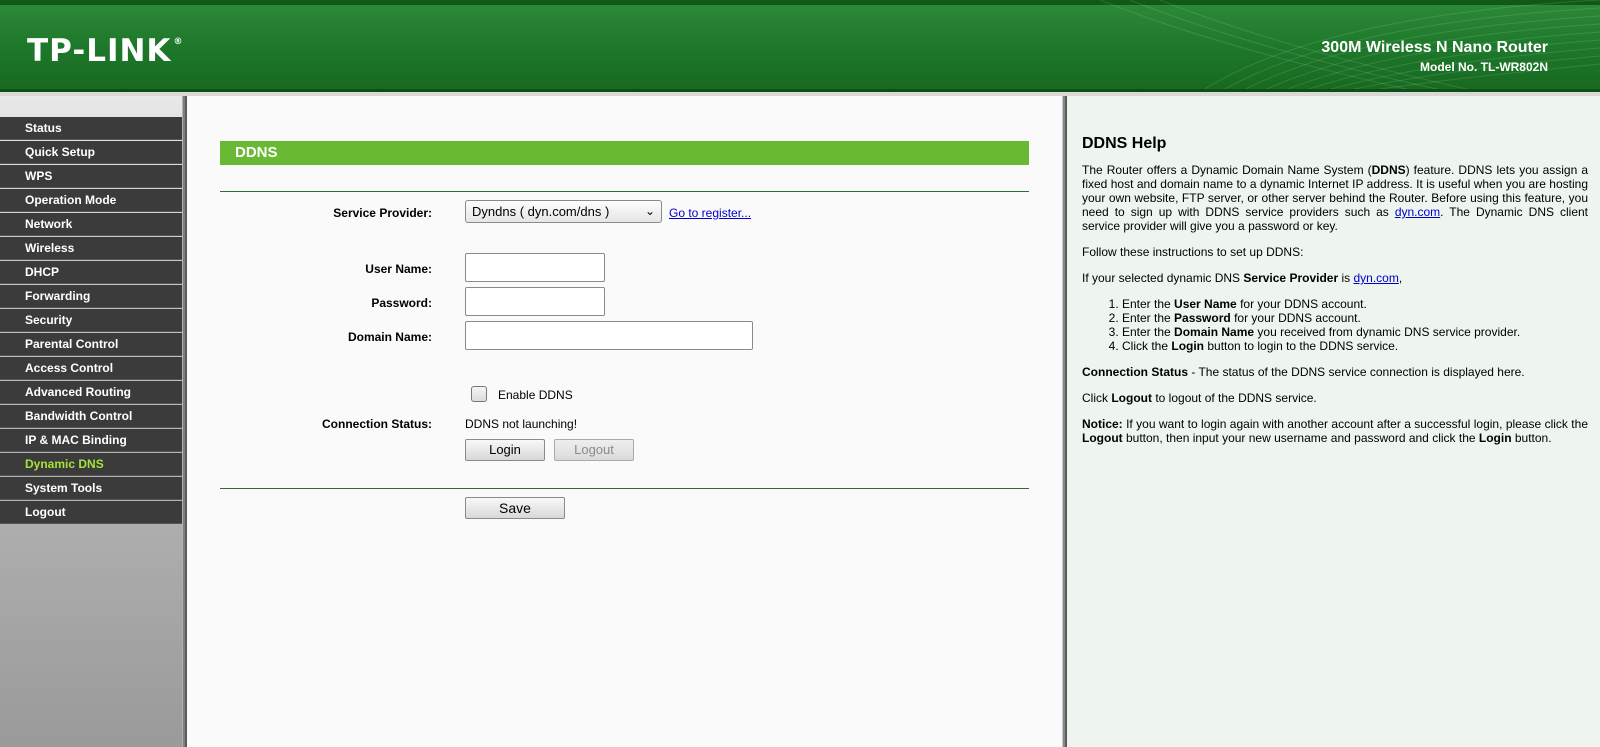 The height and width of the screenshot is (747, 1600). What do you see at coordinates (91, 416) in the screenshot?
I see `sidebar-item-bandwidth-control: Bandwidth Control` at bounding box center [91, 416].